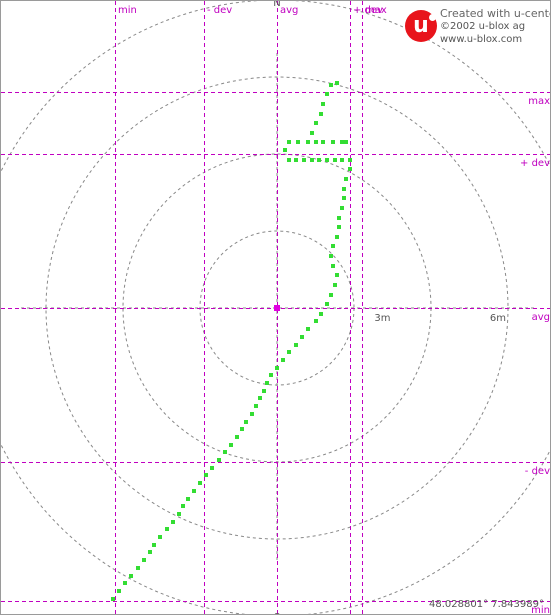 The width and height of the screenshot is (551, 615). I want to click on compass-north-label: N, so click(276, 5).